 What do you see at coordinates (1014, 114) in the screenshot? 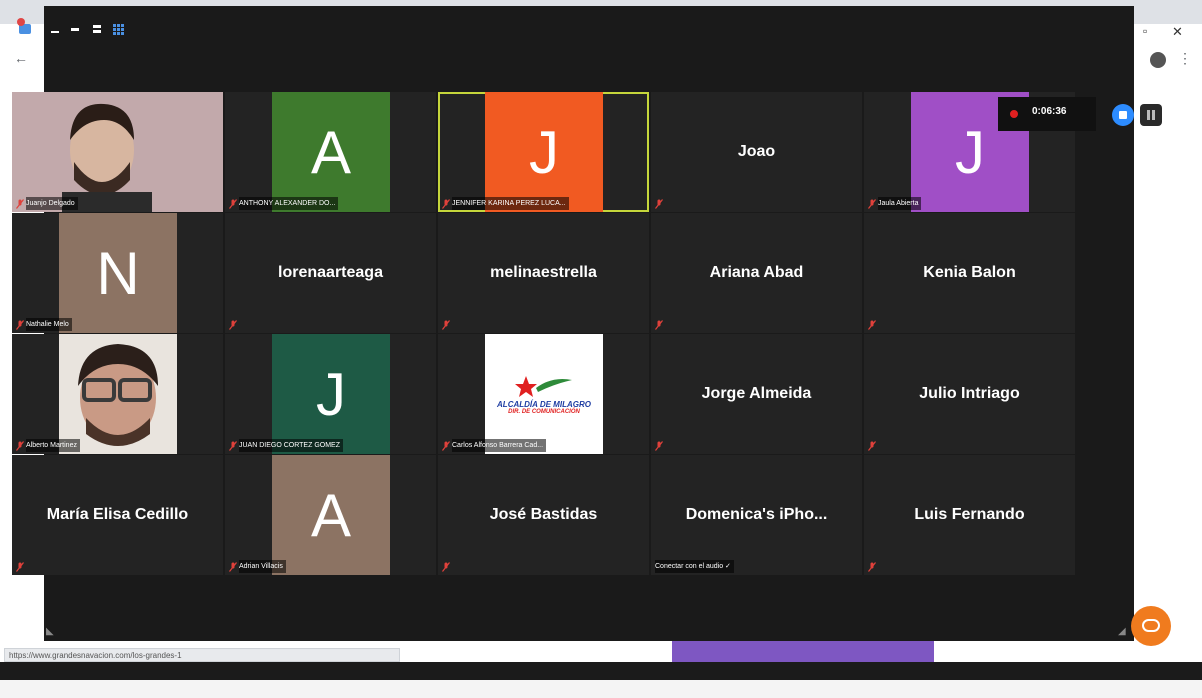
I see `recording-dot-icon` at bounding box center [1014, 114].